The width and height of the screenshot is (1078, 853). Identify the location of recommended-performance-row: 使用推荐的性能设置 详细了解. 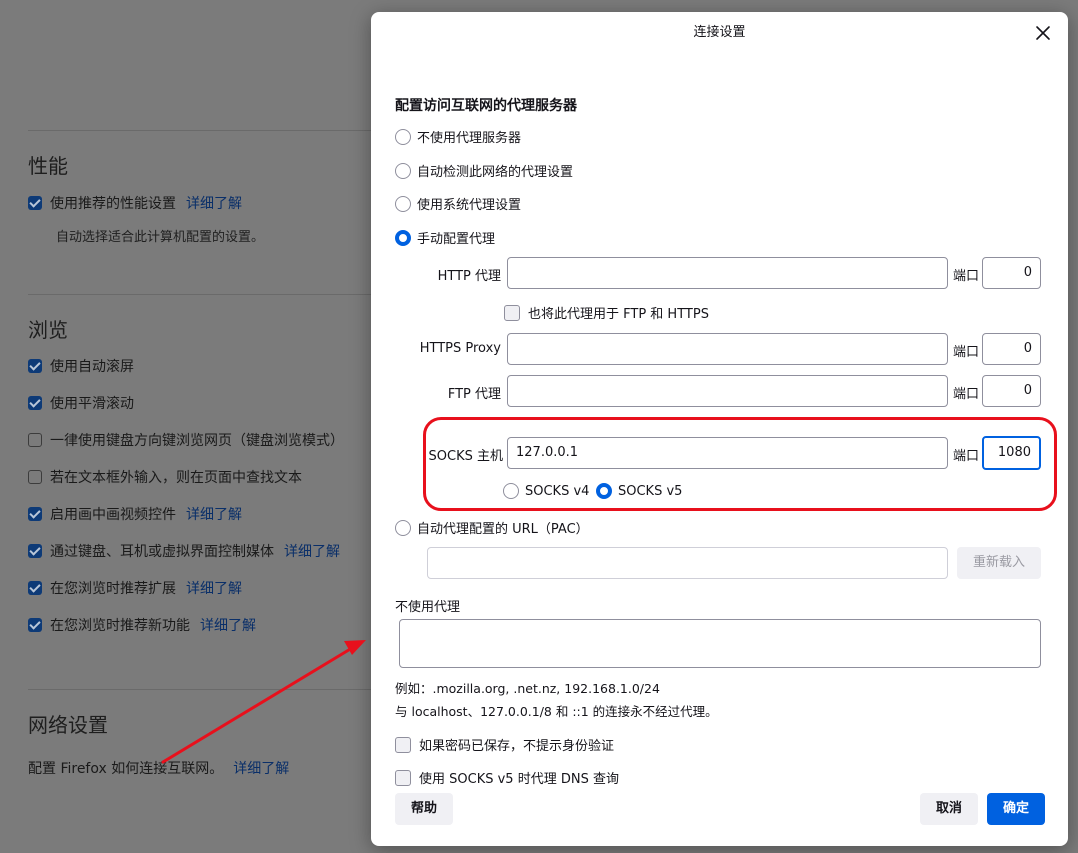
(135, 203).